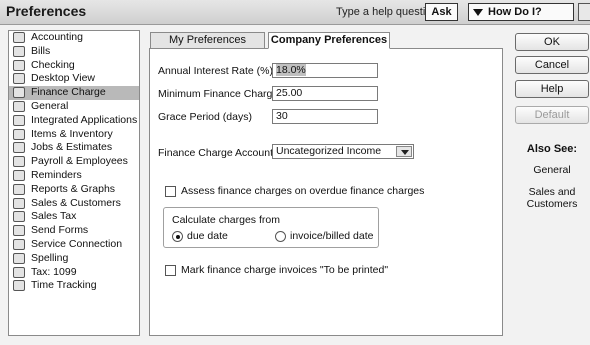  I want to click on sidebar-item-label: Sales Tax, so click(54, 216).